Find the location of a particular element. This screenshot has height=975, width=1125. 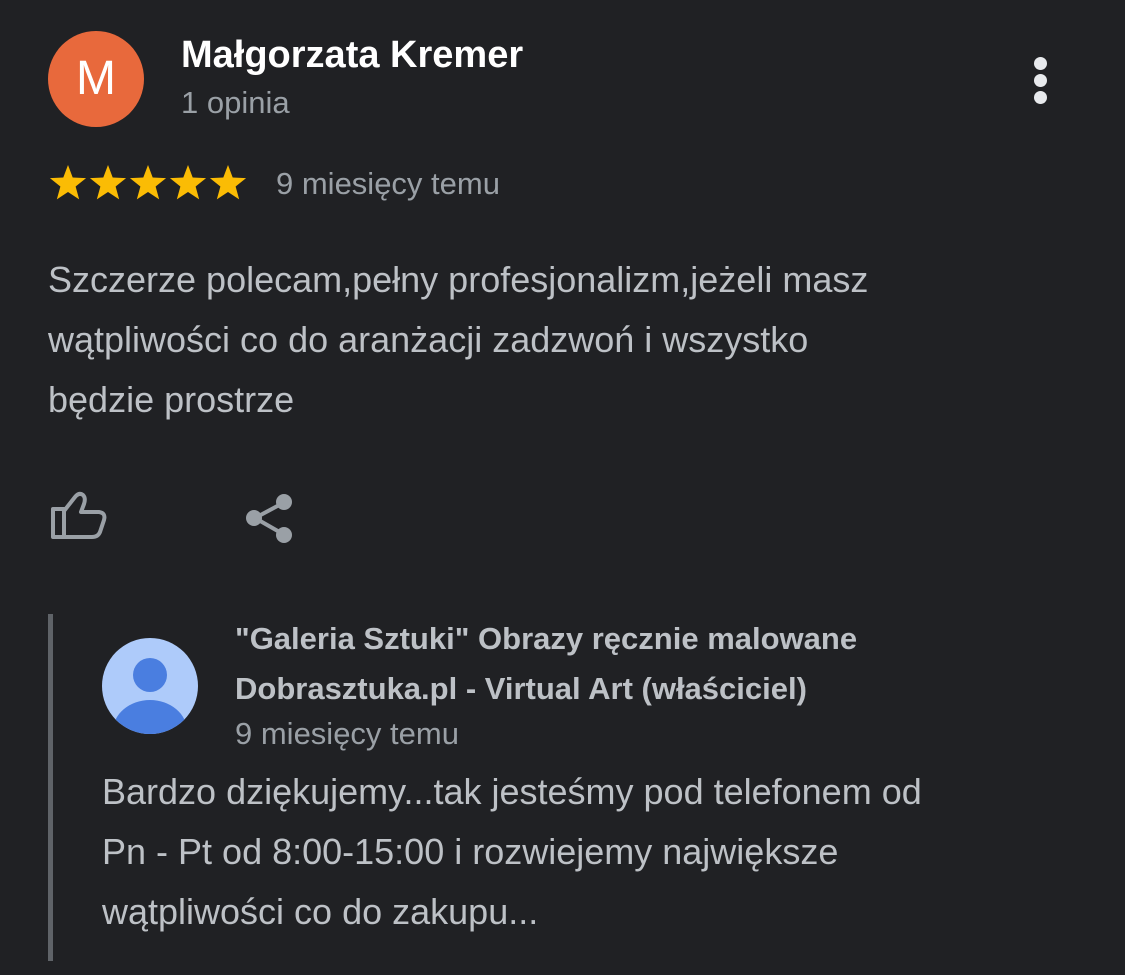

share-button is located at coordinates (270, 520).